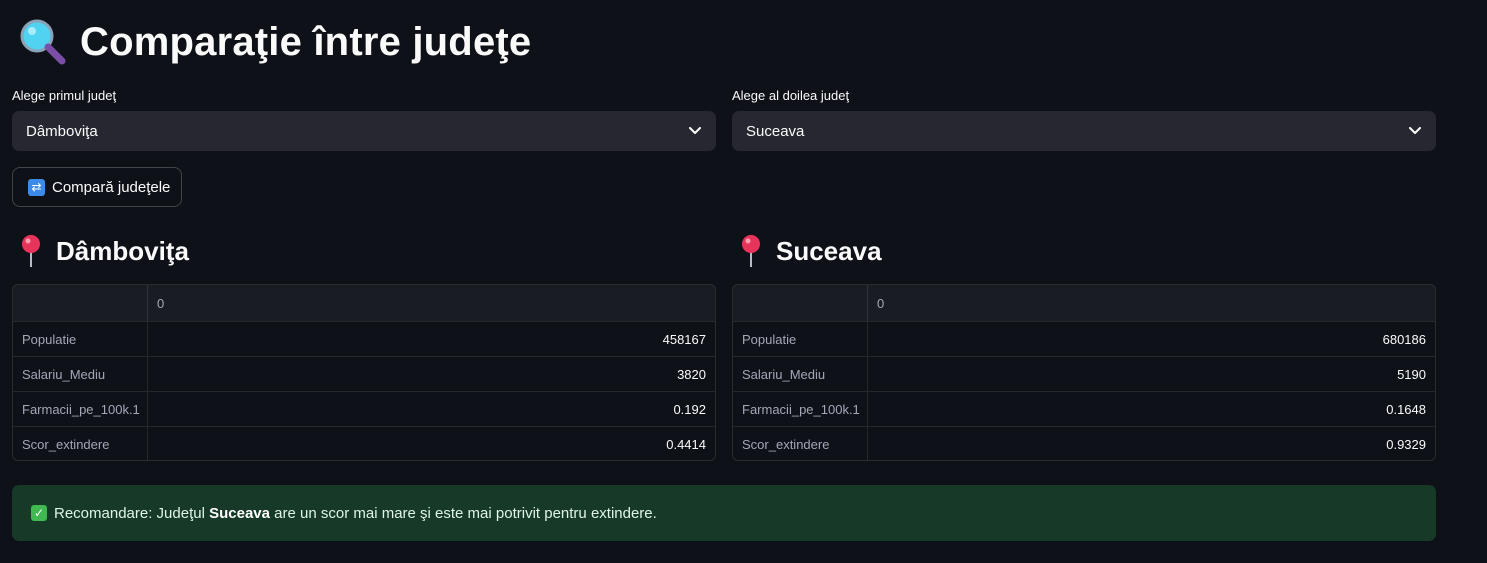  I want to click on refresh-icon: ⇄, so click(36, 187).